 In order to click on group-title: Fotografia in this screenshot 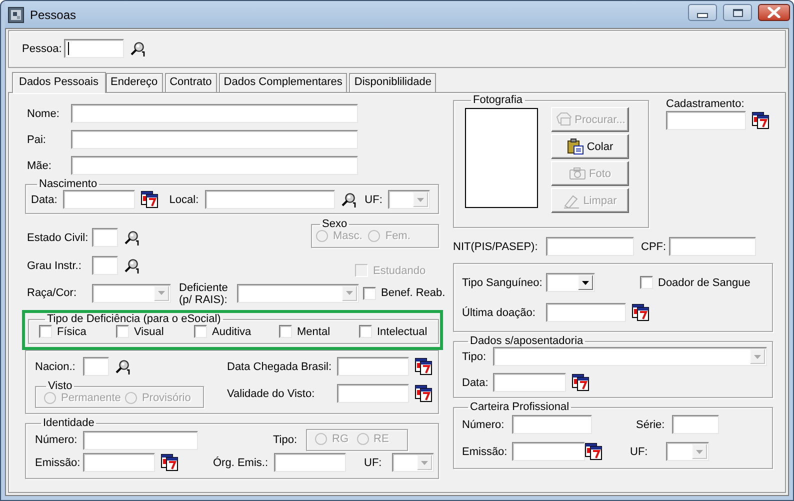, I will do `click(498, 100)`.